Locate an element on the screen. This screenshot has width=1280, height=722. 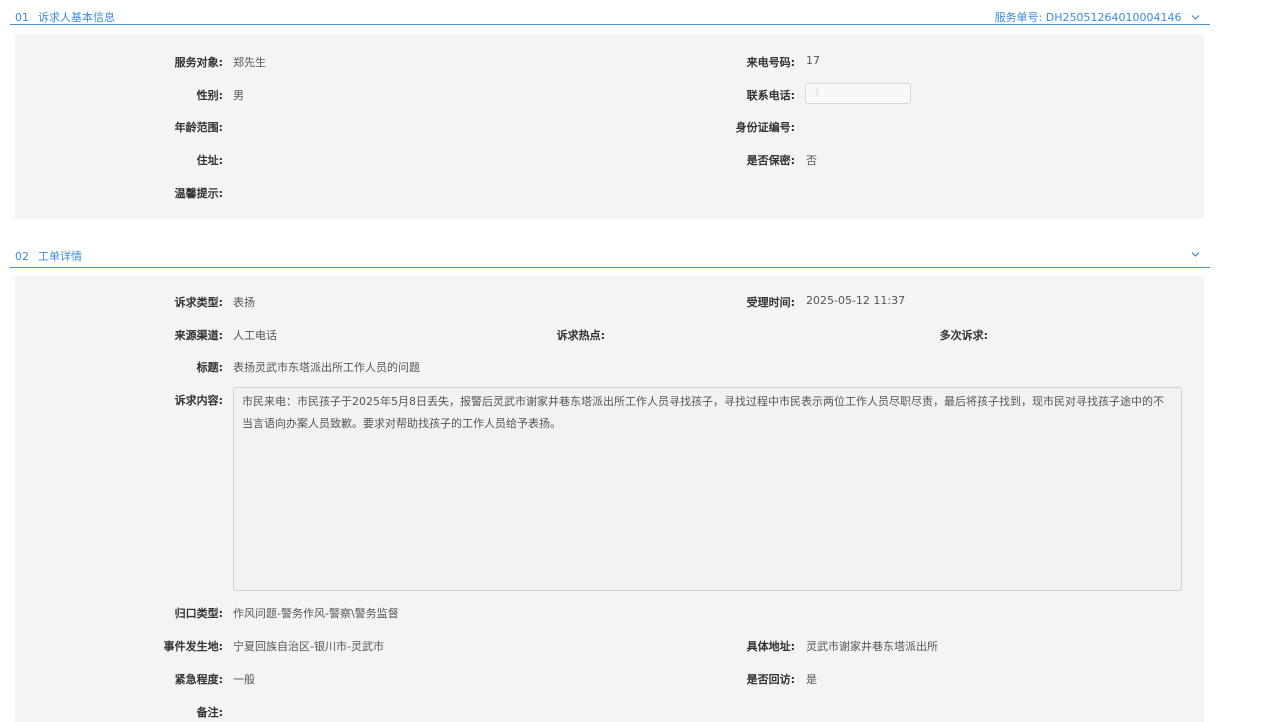
section-basic-info-title: 01 诉求人基本信息 is located at coordinates (65, 17).